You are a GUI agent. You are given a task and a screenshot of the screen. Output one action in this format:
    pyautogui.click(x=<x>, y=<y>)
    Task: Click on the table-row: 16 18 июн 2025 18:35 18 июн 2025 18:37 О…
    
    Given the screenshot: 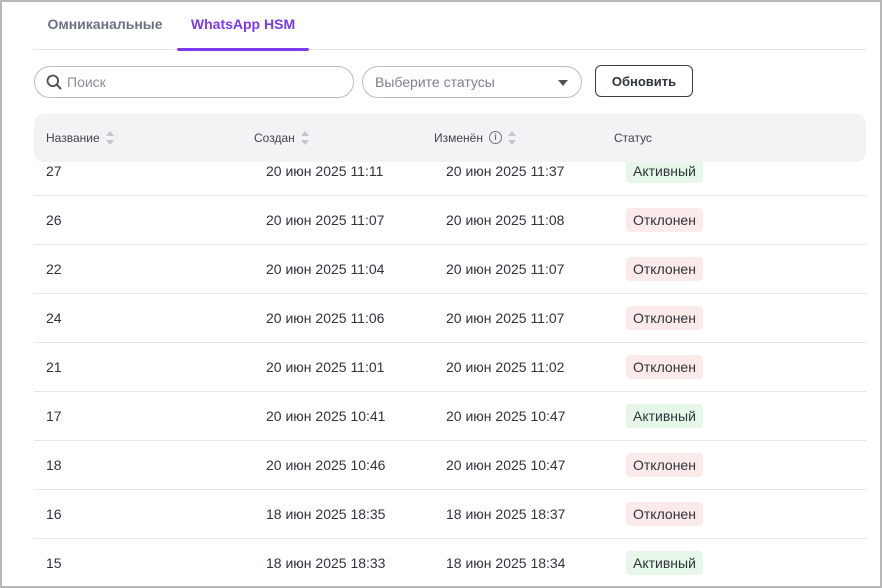 What is the action you would take?
    pyautogui.click(x=450, y=514)
    